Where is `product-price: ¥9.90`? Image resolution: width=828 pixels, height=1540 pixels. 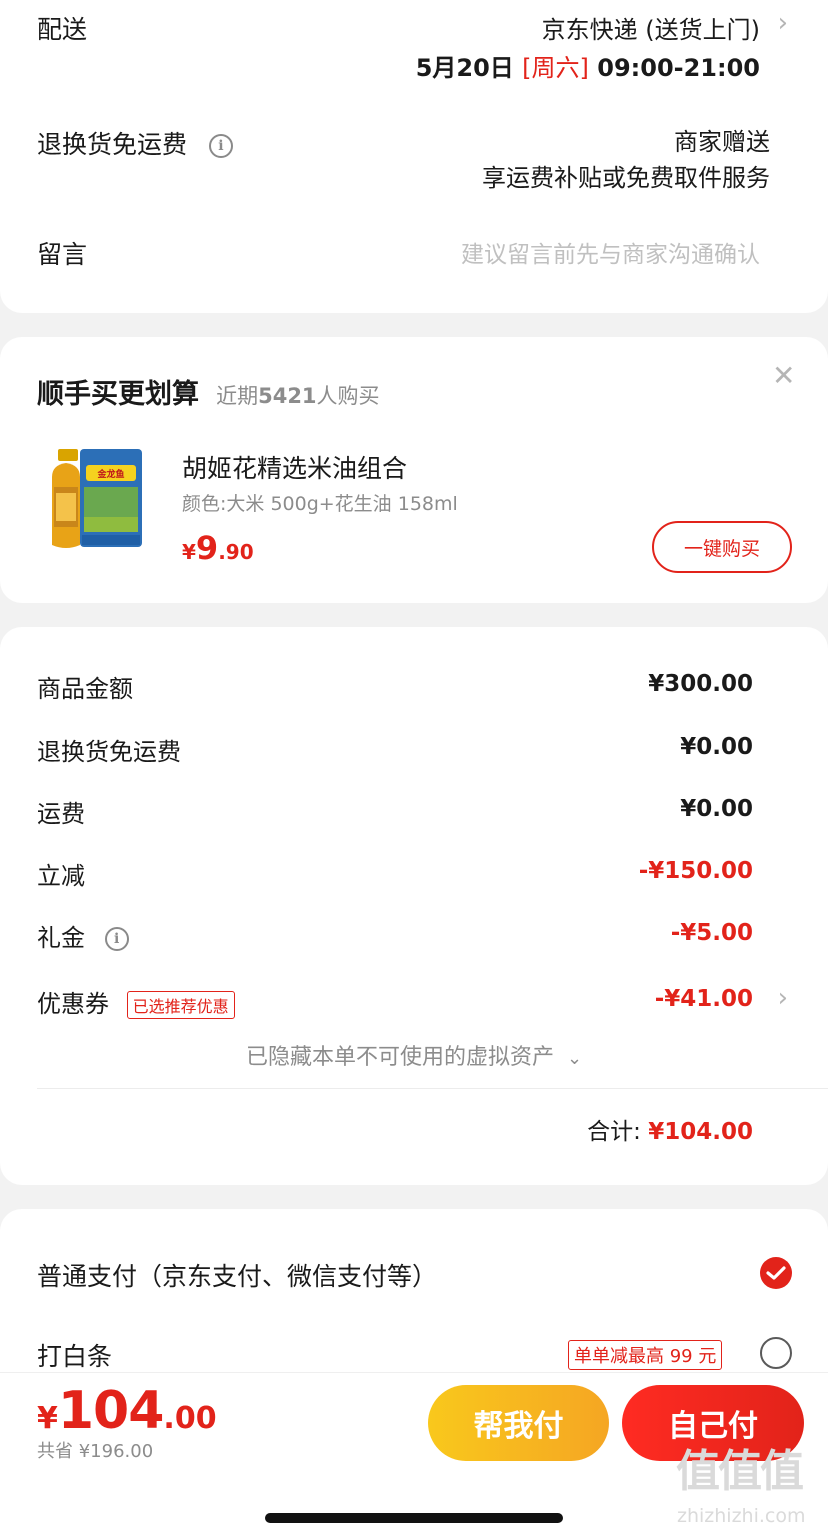
product-price: ¥9.90 is located at coordinates (218, 548).